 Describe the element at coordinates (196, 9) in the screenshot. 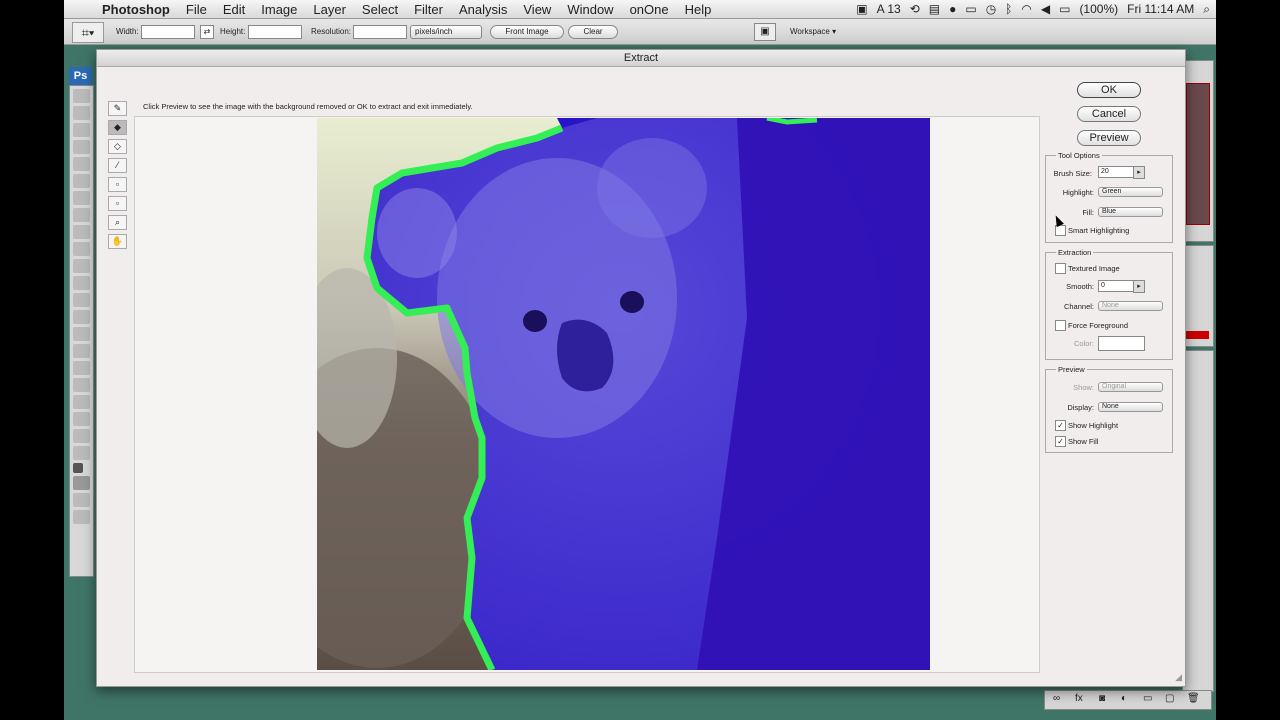

I see `menu-file: File` at that location.